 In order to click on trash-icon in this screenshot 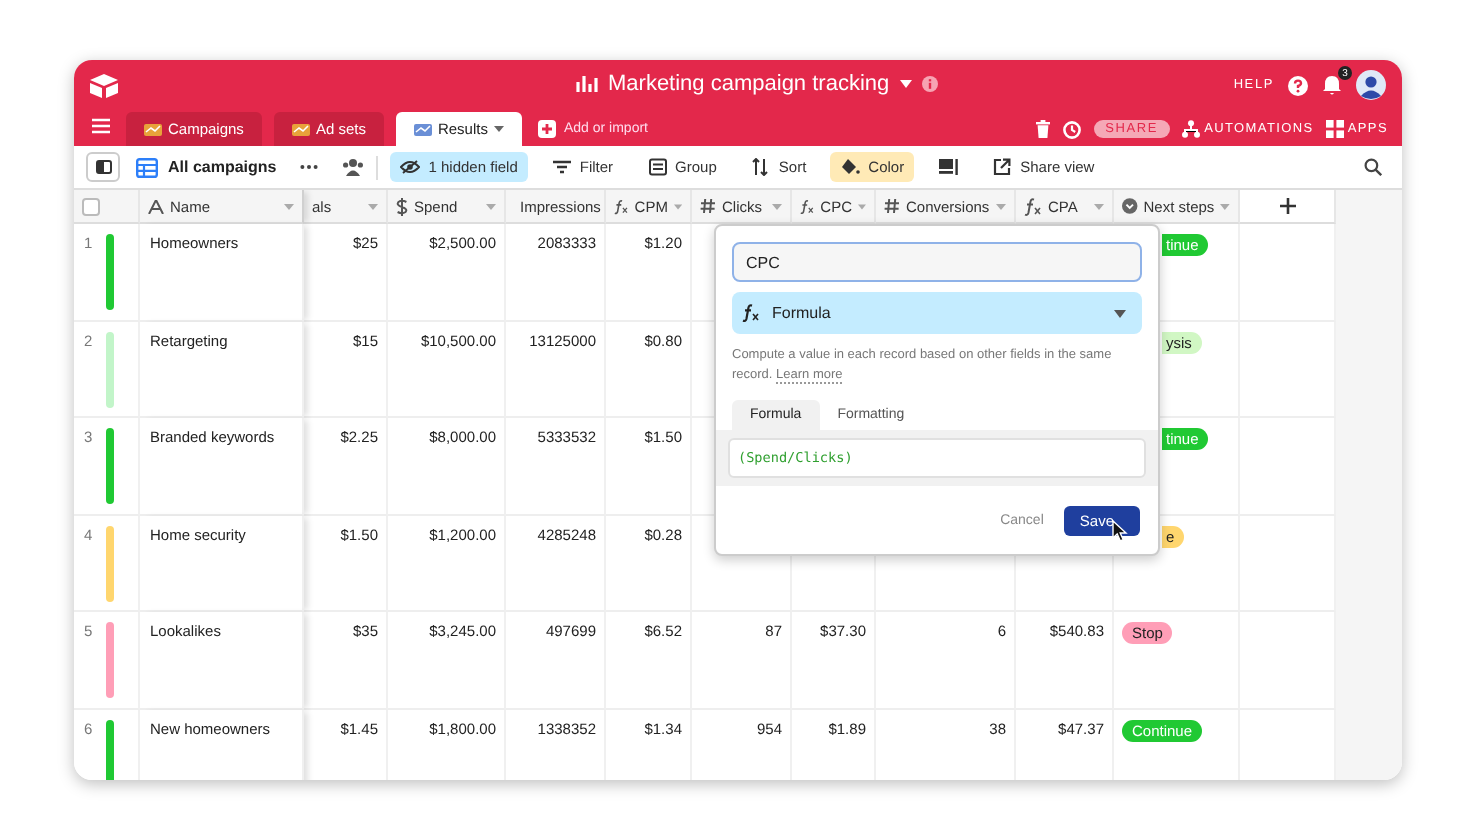, I will do `click(1042, 129)`.